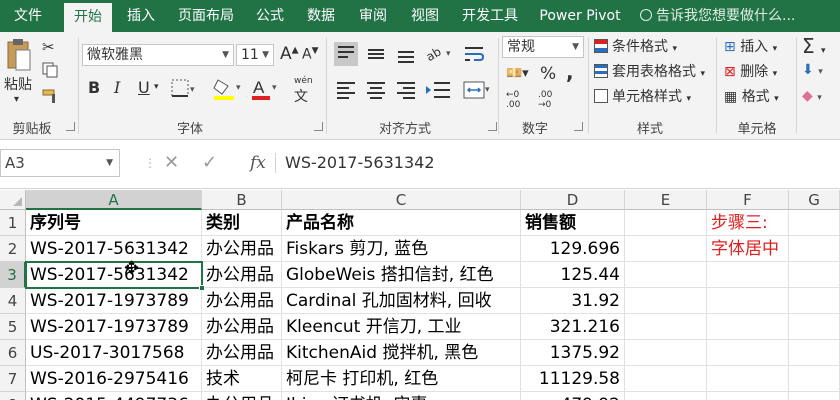 The image size is (840, 400). Describe the element at coordinates (748, 379) in the screenshot. I see `cell-f7` at that location.